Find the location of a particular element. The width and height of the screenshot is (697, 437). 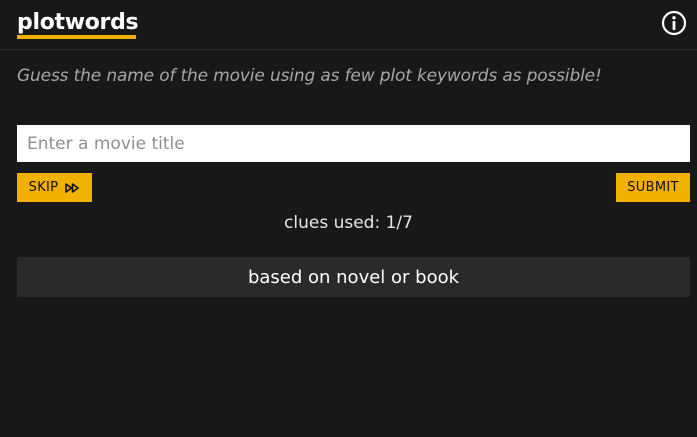

clue-list: based on novel or book is located at coordinates (353, 277).